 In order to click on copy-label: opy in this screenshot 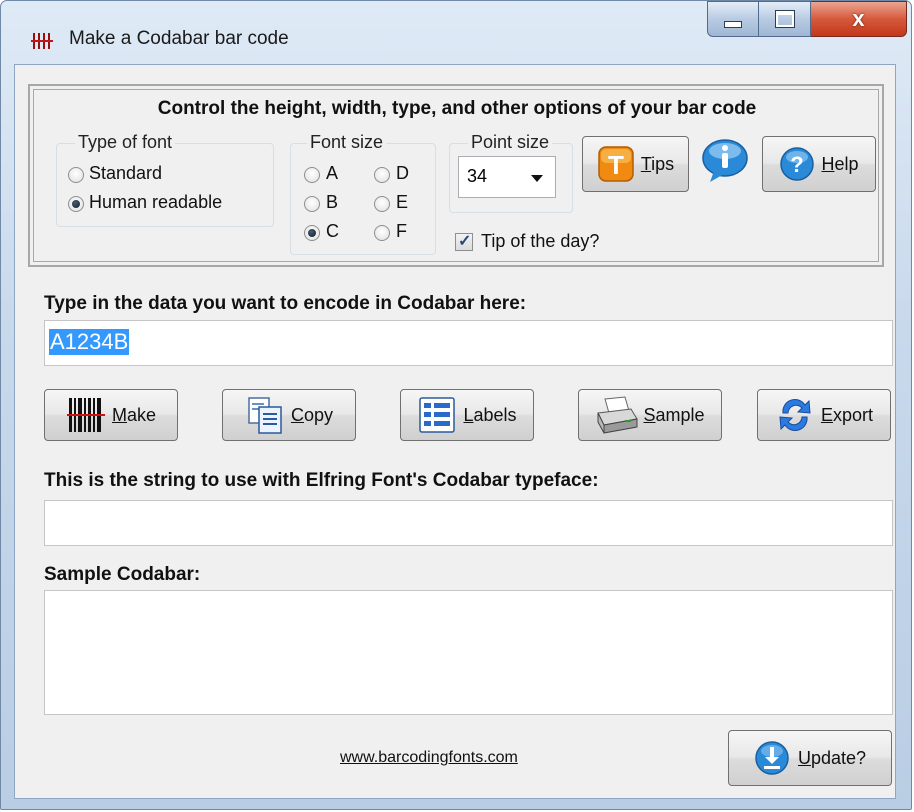, I will do `click(318, 414)`.